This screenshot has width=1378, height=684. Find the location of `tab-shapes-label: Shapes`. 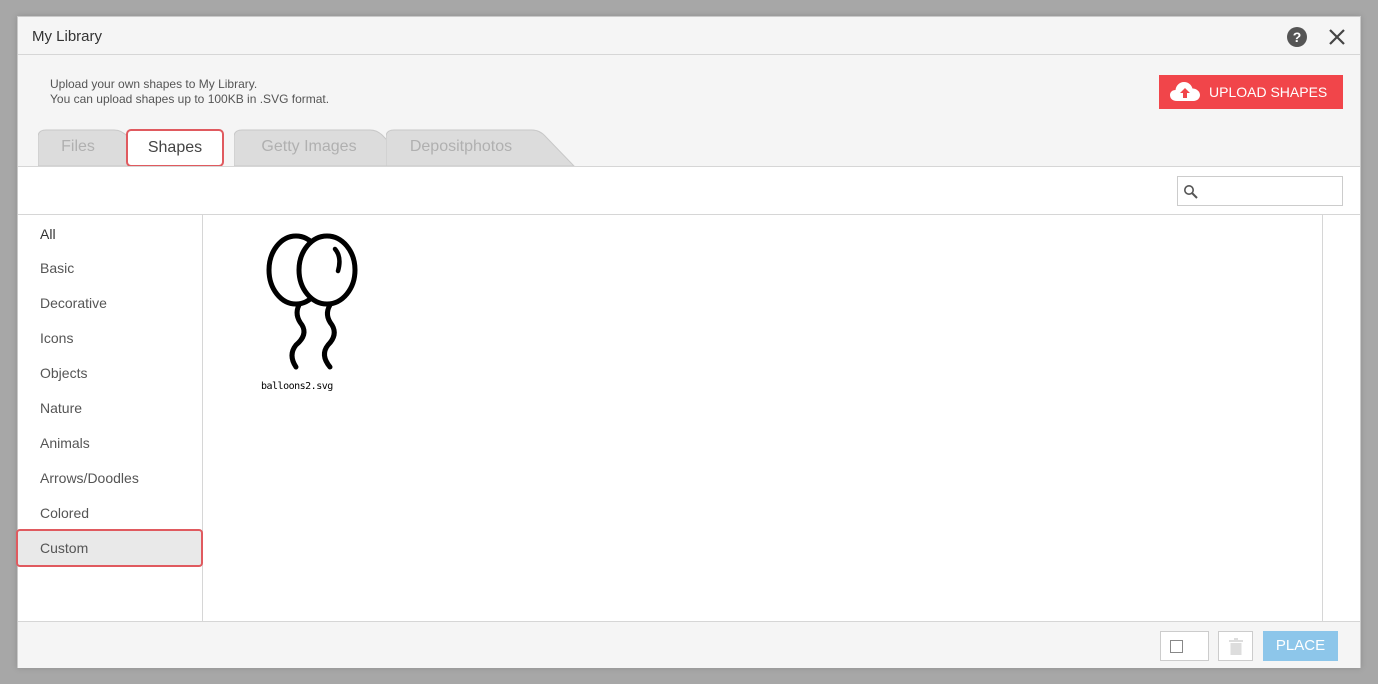

tab-shapes-label: Shapes is located at coordinates (175, 147).